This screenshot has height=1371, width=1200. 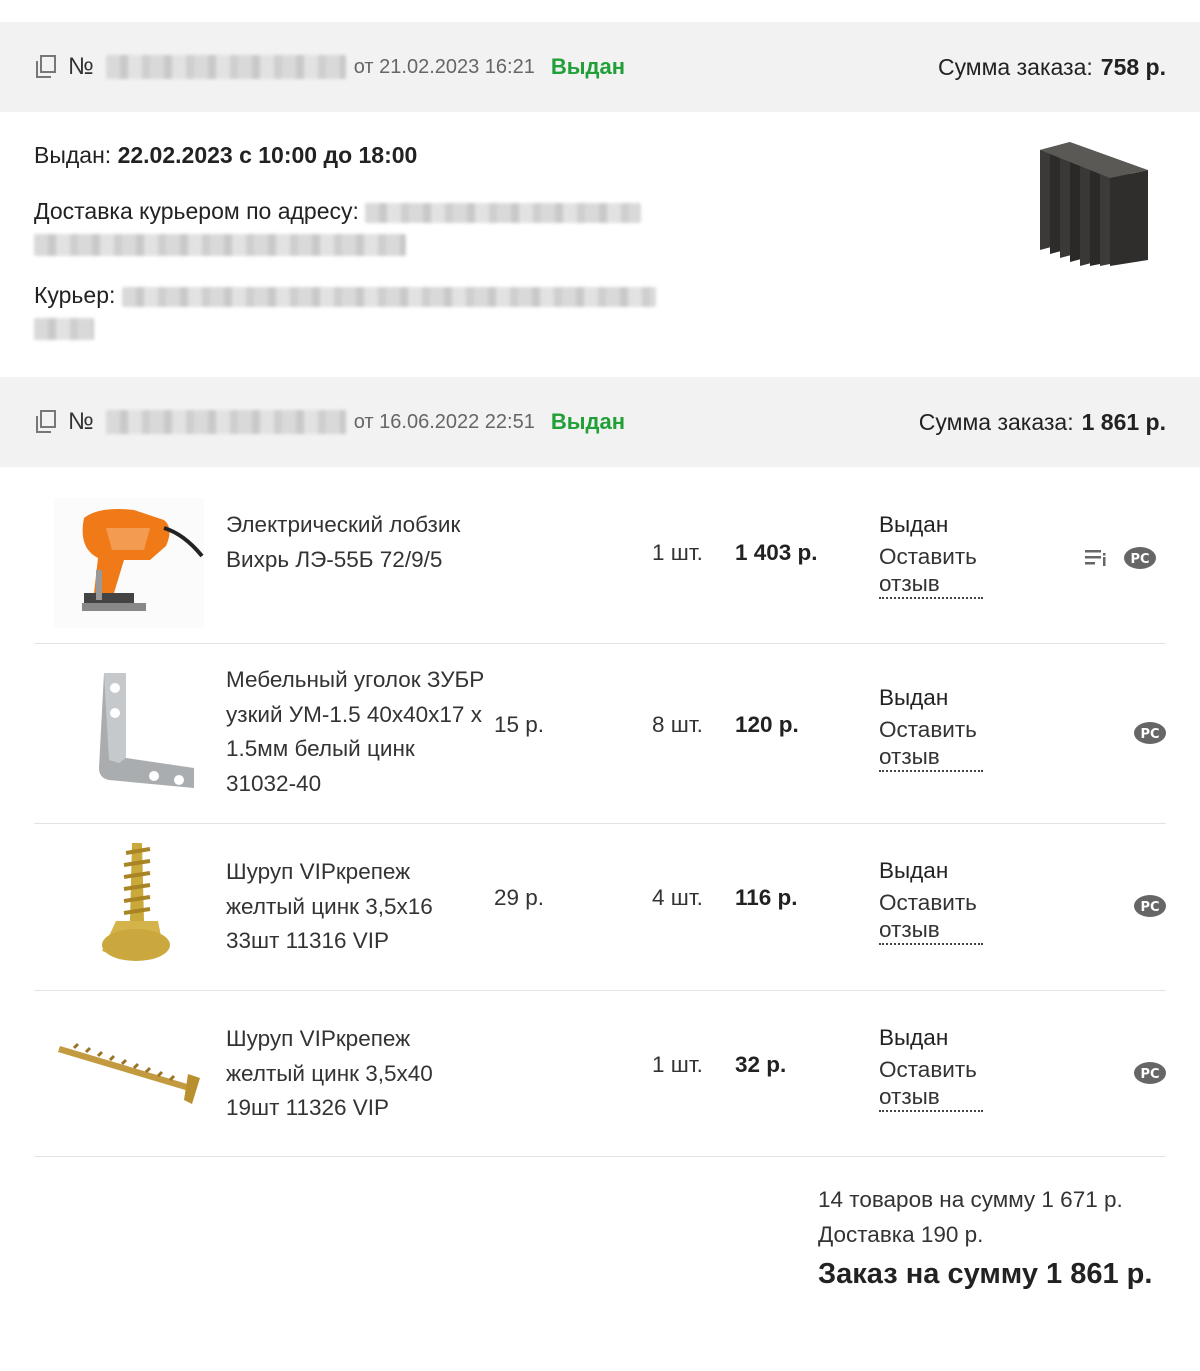 I want to click on list-icon, so click(x=1096, y=560).